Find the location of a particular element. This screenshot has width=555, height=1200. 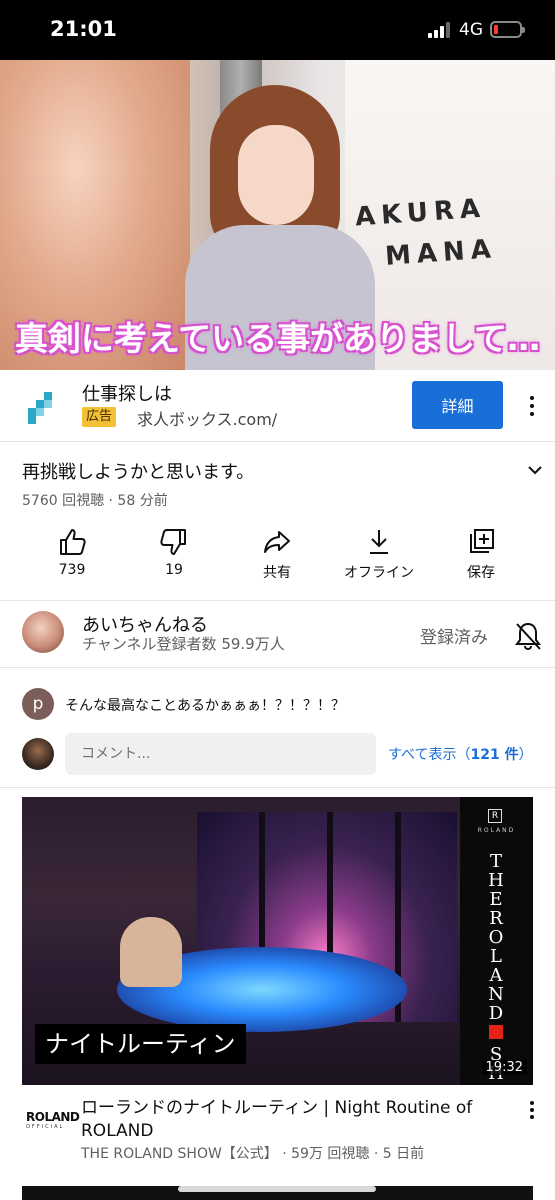

status-time: 21:01 is located at coordinates (83, 29).